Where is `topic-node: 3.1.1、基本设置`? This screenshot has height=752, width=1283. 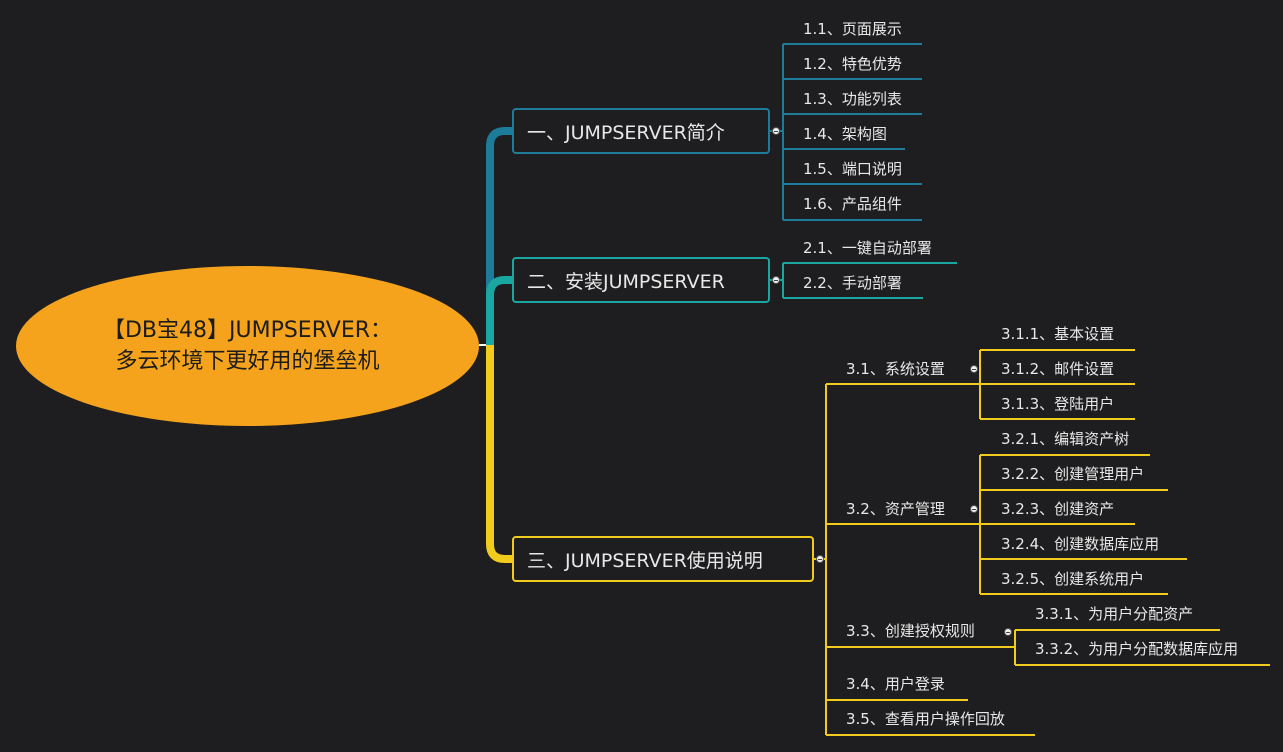 topic-node: 3.1.1、基本设置 is located at coordinates (1057, 334).